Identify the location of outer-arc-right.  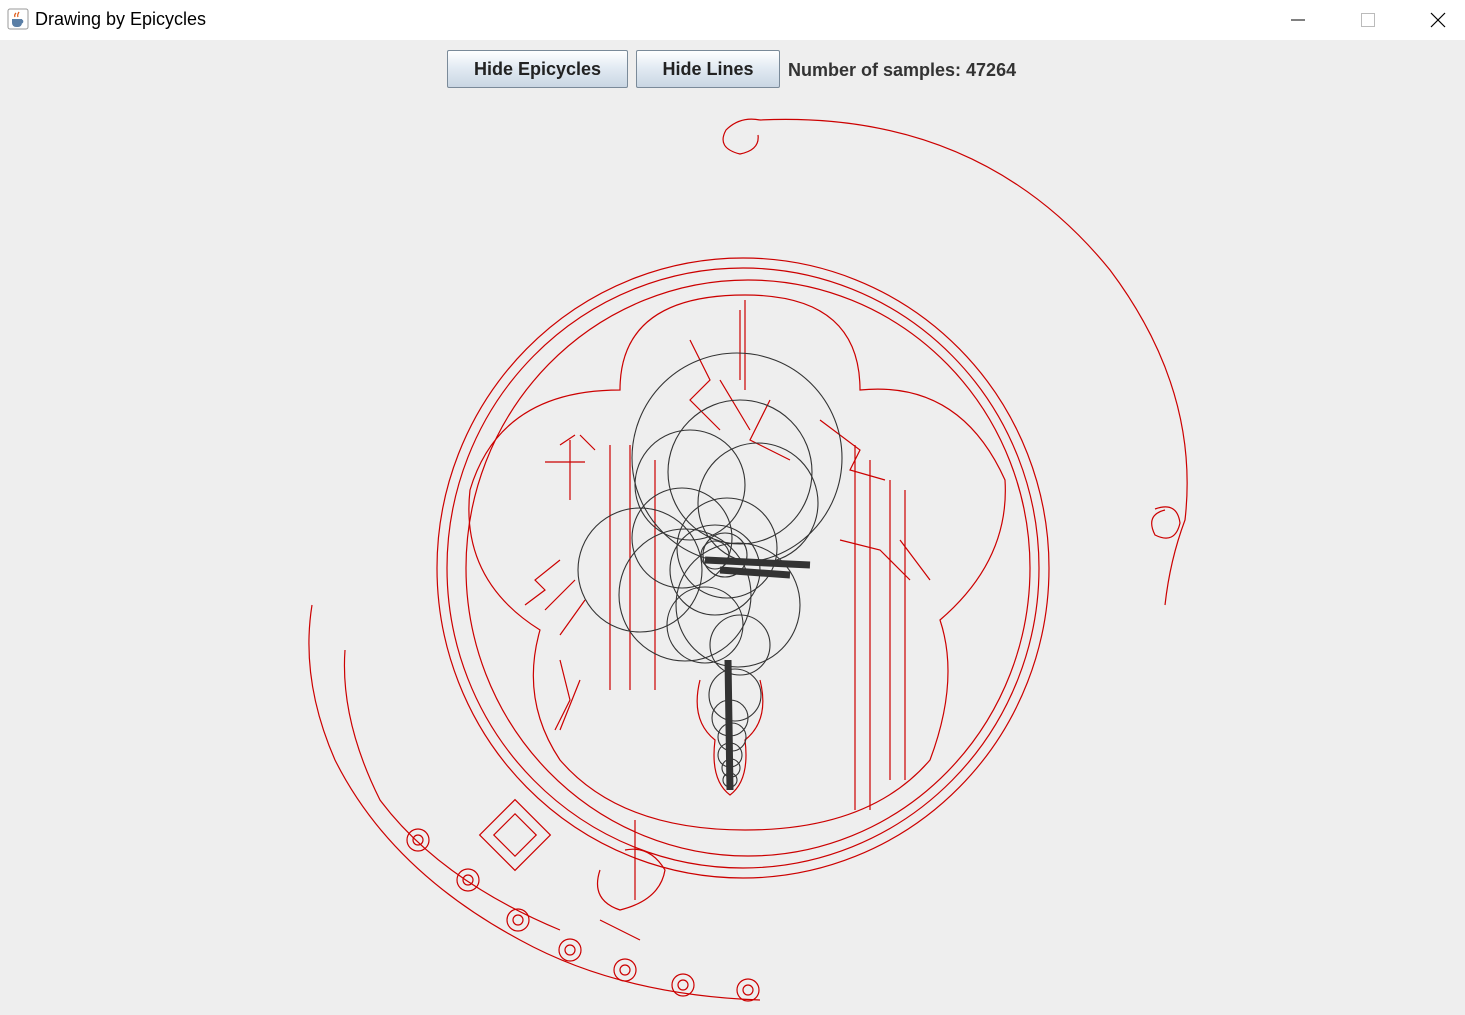
(973, 362).